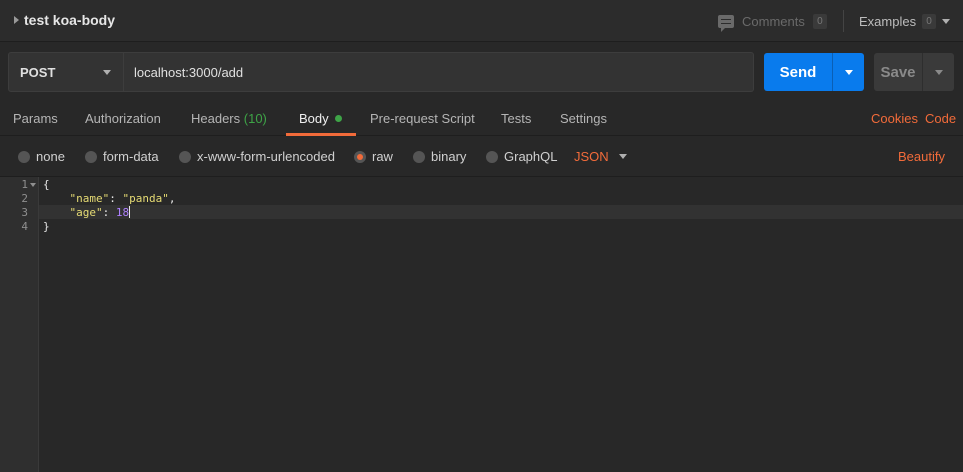 This screenshot has height=472, width=963. What do you see at coordinates (382, 156) in the screenshot?
I see `radio-raw-label: raw` at bounding box center [382, 156].